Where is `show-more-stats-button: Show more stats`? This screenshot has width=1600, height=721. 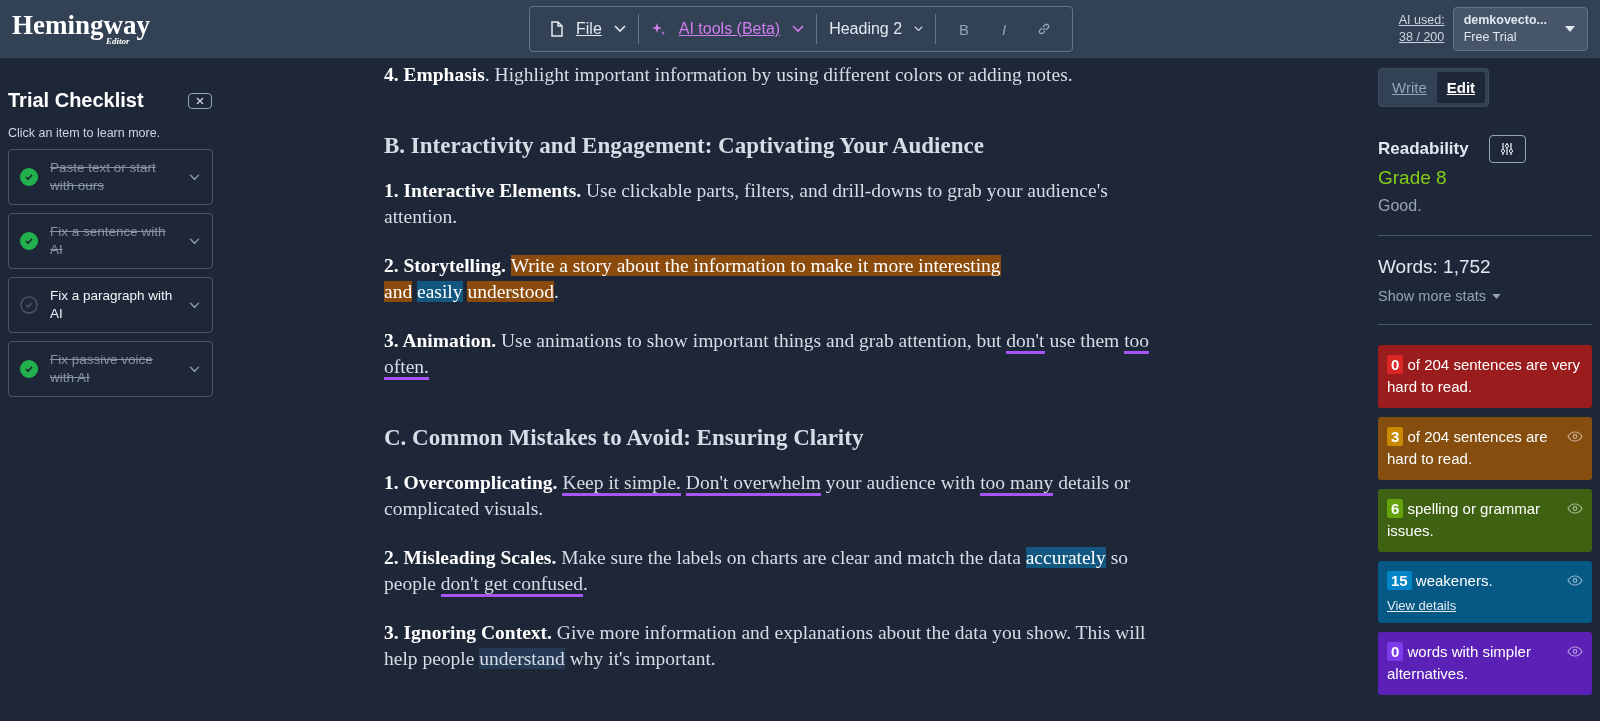
show-more-stats-button: Show more stats is located at coordinates (1439, 296).